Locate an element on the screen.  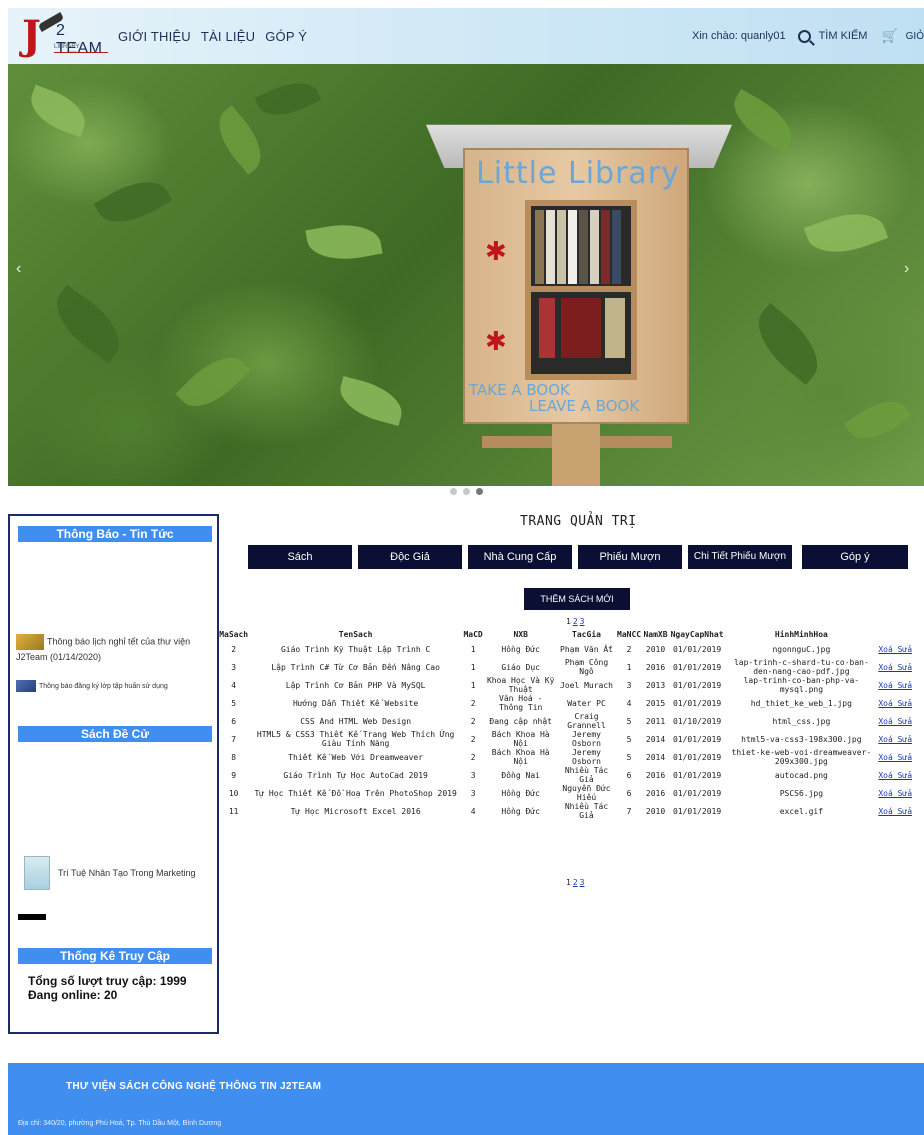
cell-mancc: 1 is located at coordinates (629, 667).